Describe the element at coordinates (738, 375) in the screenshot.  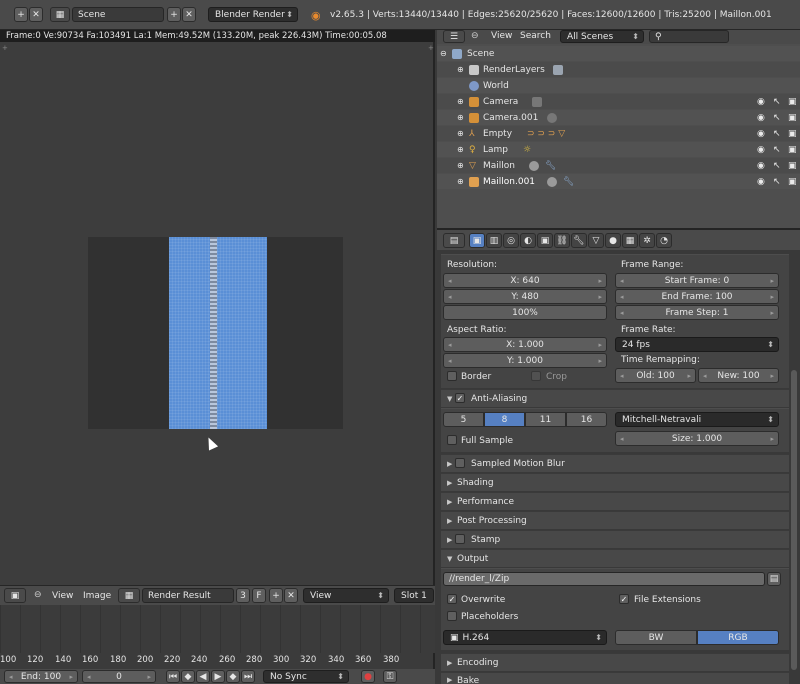
I see `time-new-field: ◂ New: 100 ▸` at that location.